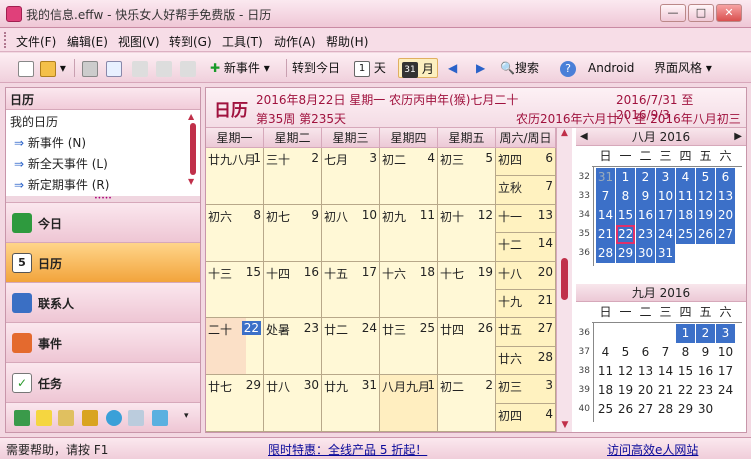  Describe the element at coordinates (293, 176) in the screenshot. I see `day-cell: 三十 2` at that location.